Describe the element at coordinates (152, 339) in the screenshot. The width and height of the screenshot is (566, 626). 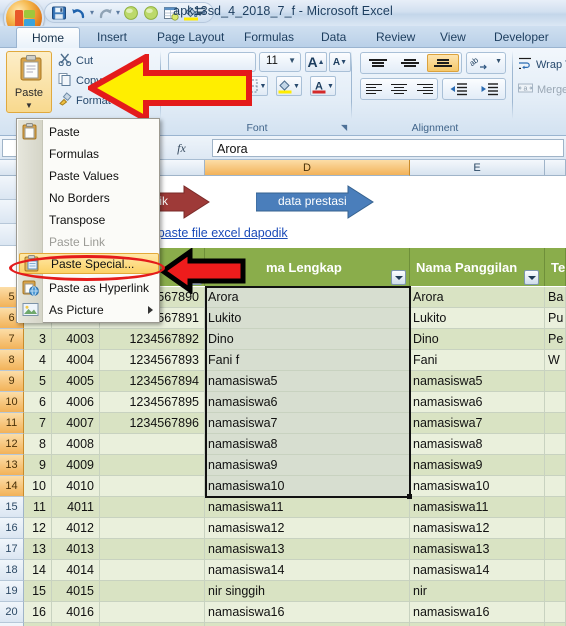
I see `cell-nisn-7: 1234567892` at that location.